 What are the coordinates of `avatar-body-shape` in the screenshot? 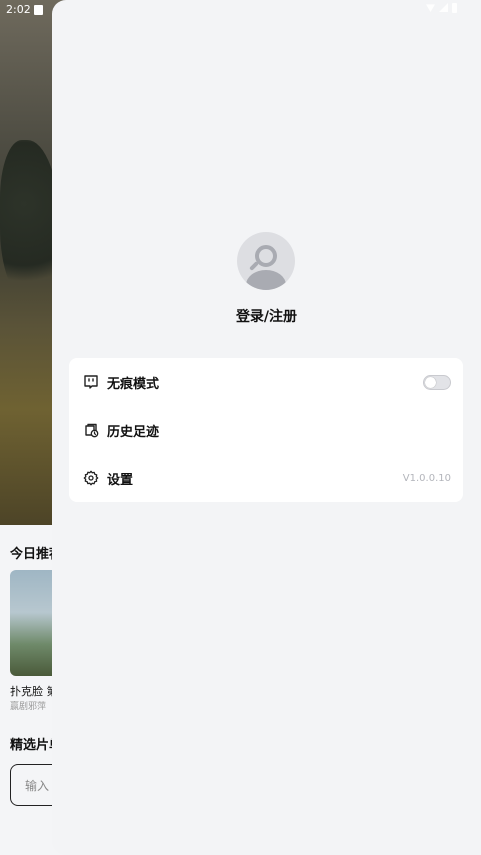 It's located at (266, 280).